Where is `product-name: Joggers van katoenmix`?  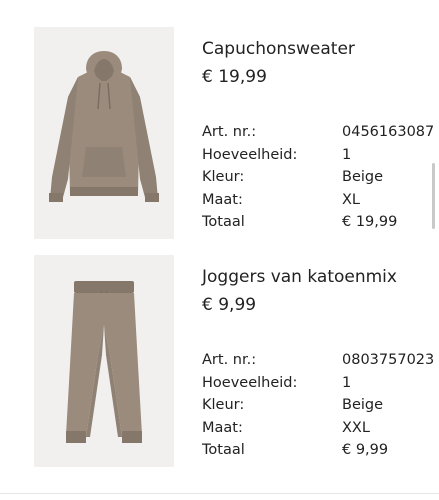
product-name: Joggers van katoenmix is located at coordinates (299, 277).